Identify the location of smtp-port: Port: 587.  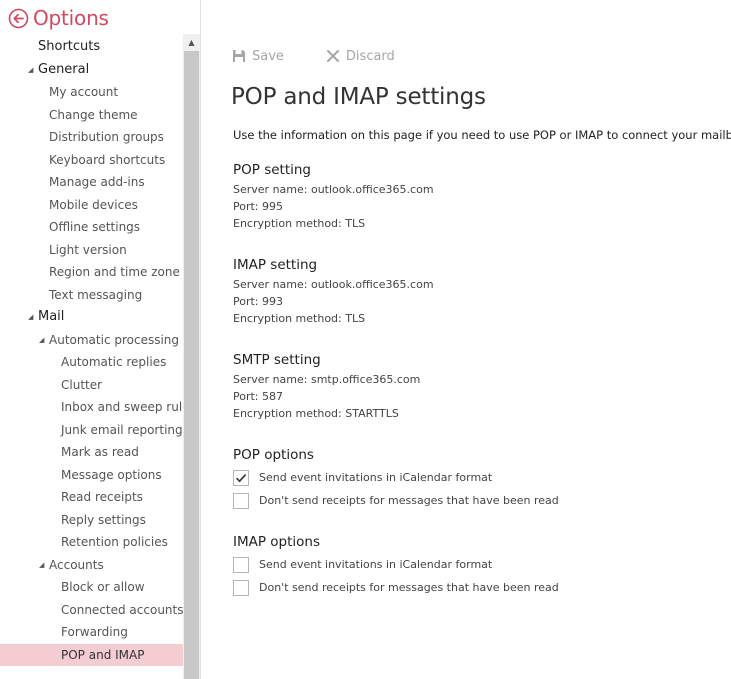
(258, 396).